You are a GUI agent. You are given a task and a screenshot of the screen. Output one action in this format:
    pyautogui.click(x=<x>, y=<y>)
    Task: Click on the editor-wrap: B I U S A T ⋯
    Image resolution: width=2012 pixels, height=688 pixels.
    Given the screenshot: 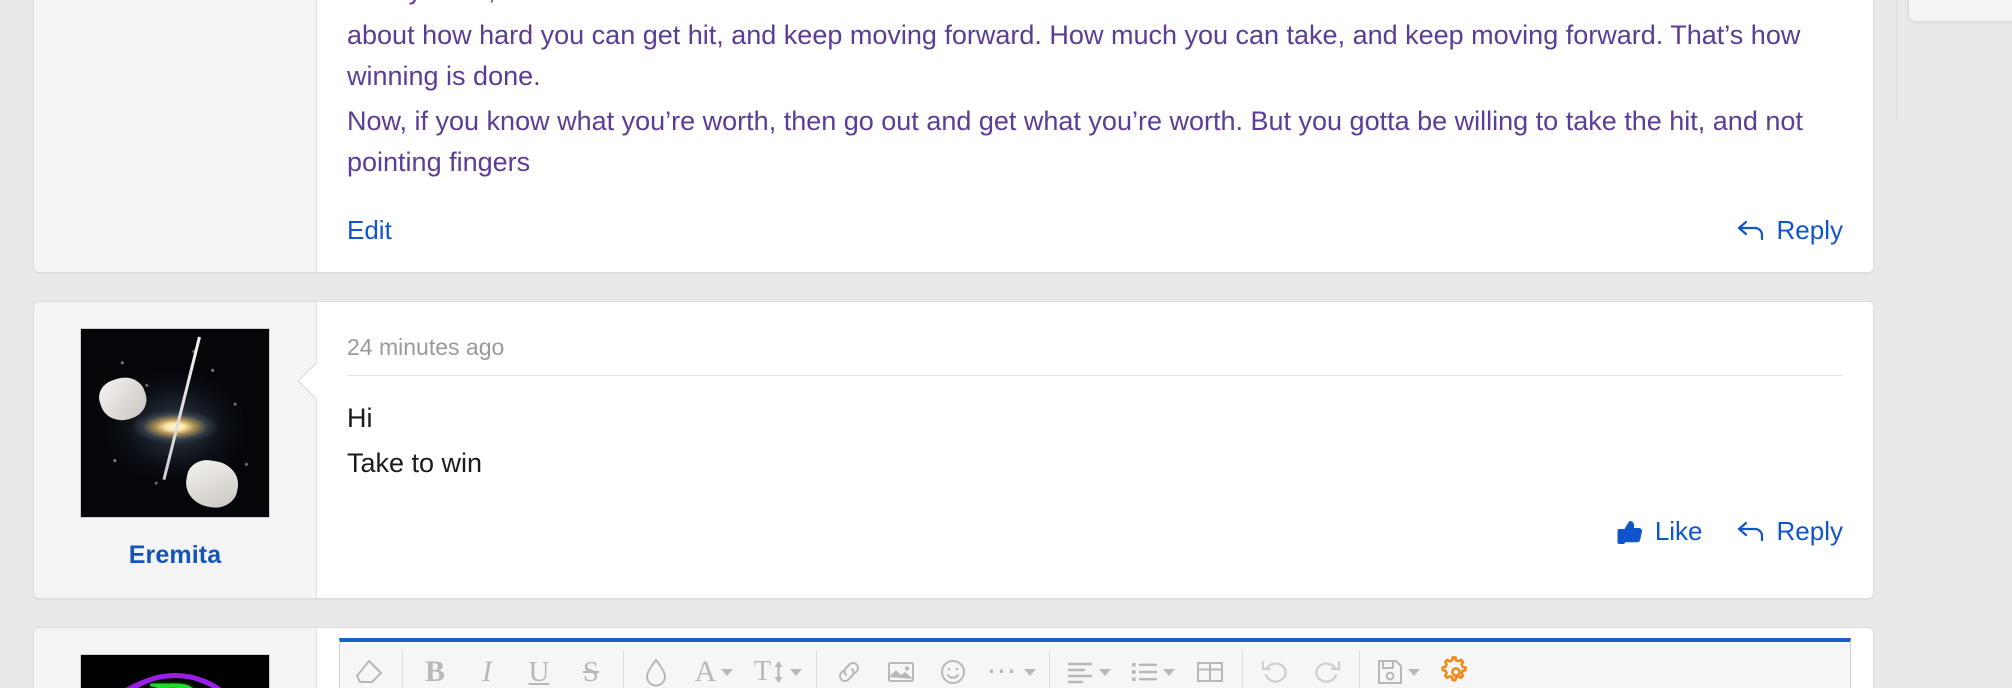 What is the action you would take?
    pyautogui.click(x=1095, y=658)
    